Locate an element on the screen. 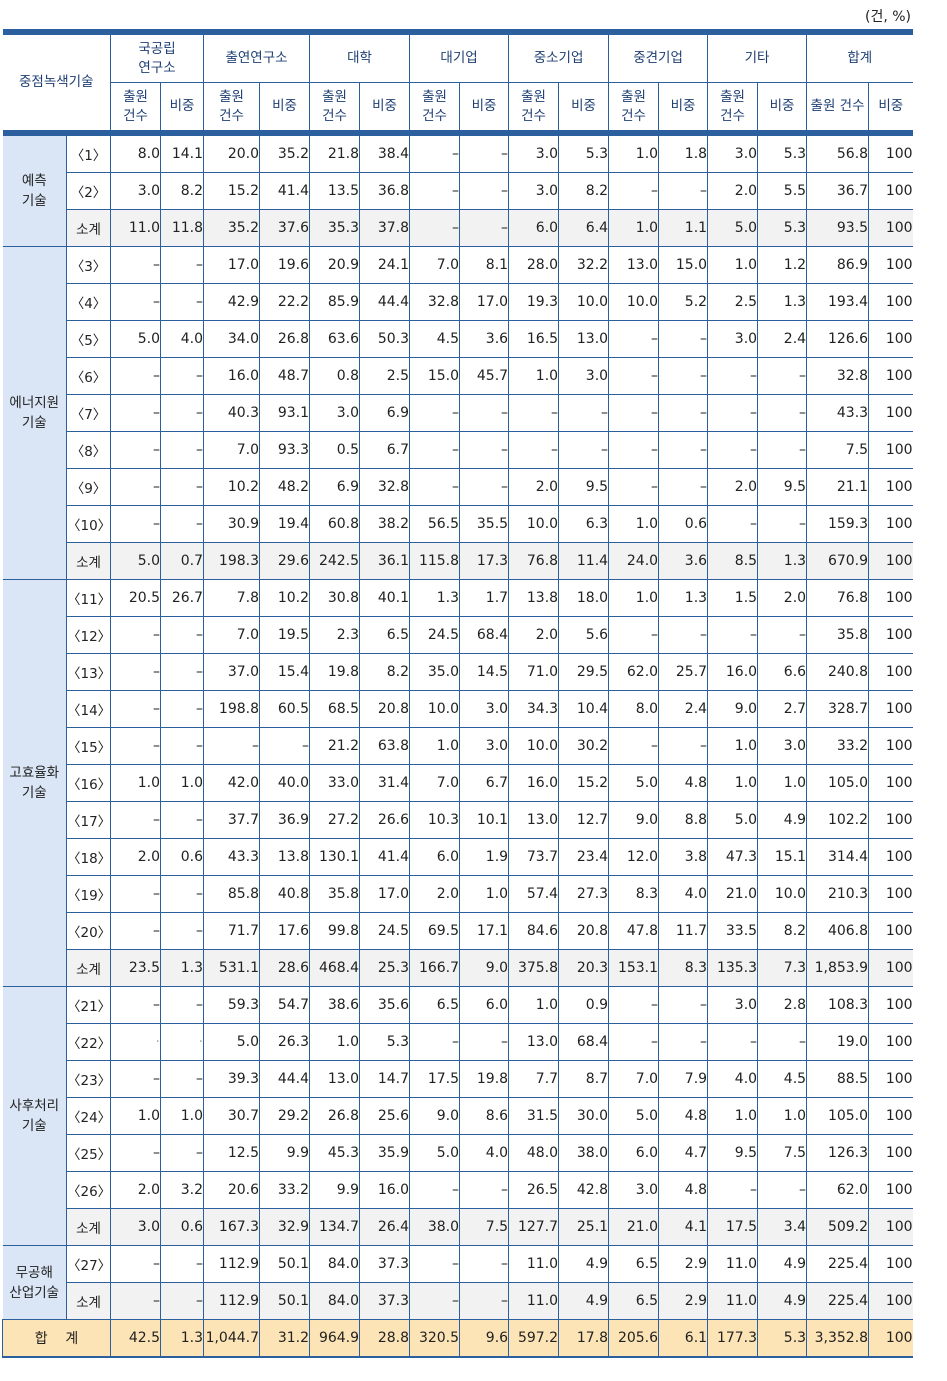 This screenshot has height=1381, width=947. count-cell: 225.4 is located at coordinates (838, 1301).